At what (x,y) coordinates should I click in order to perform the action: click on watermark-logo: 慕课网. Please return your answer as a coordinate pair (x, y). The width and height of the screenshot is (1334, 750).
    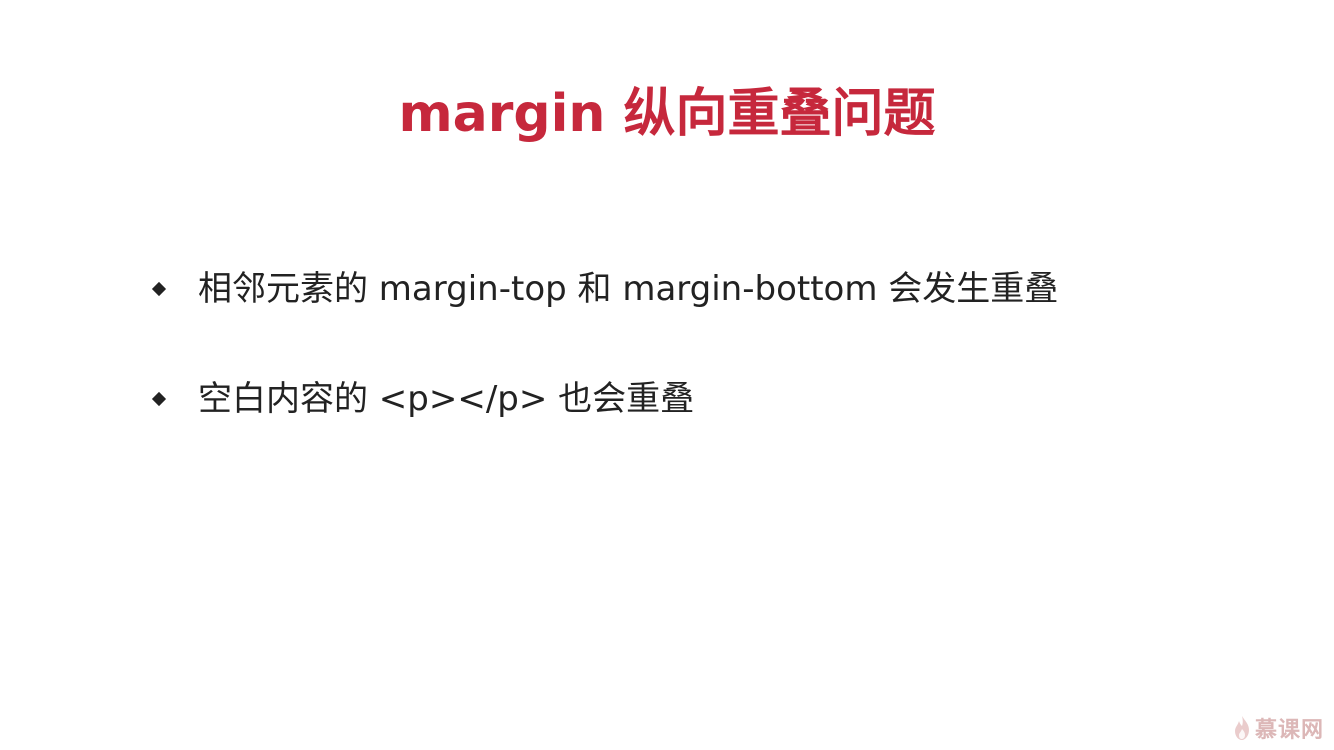
    Looking at the image, I should click on (1278, 728).